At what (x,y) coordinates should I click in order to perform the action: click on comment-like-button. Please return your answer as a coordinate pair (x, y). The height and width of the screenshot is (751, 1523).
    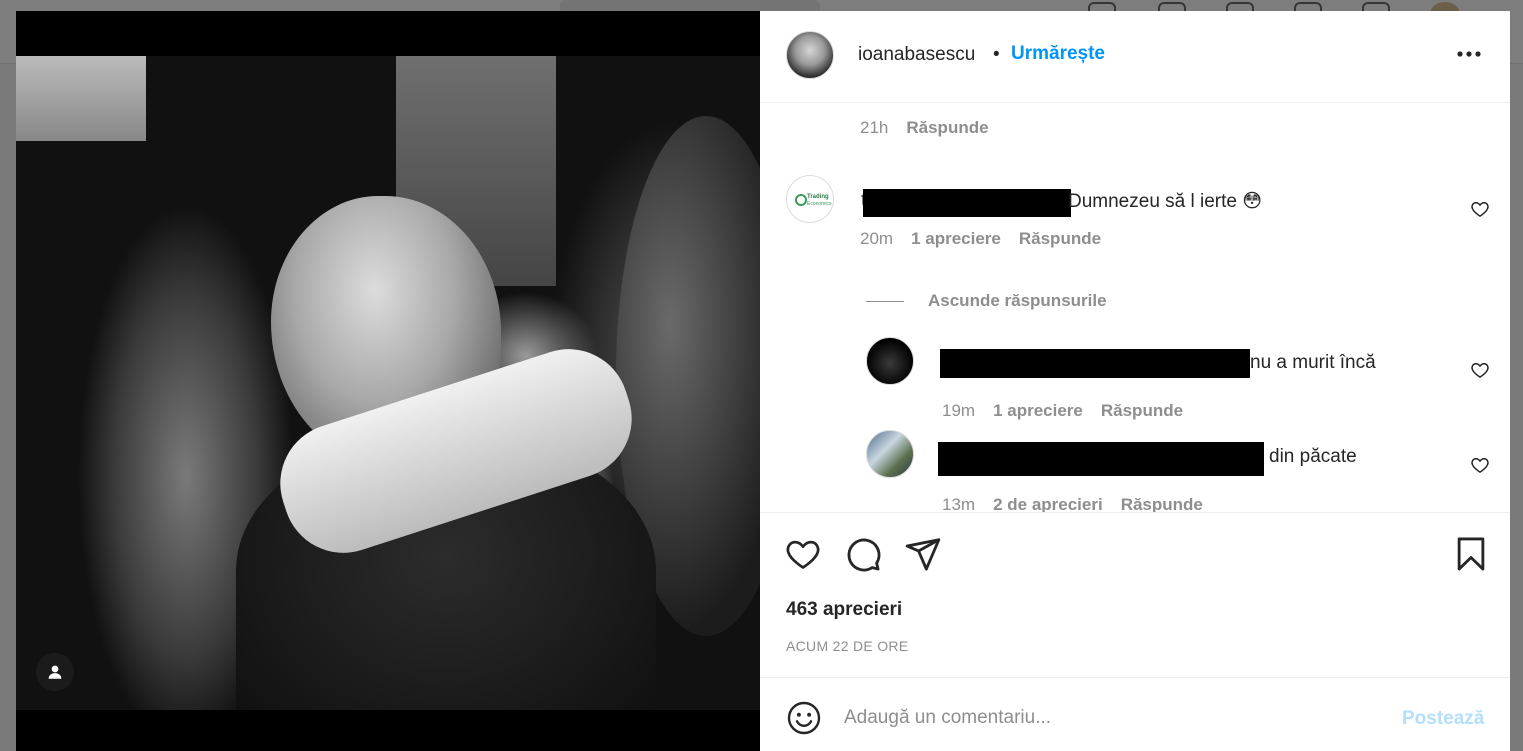
    Looking at the image, I should click on (1480, 209).